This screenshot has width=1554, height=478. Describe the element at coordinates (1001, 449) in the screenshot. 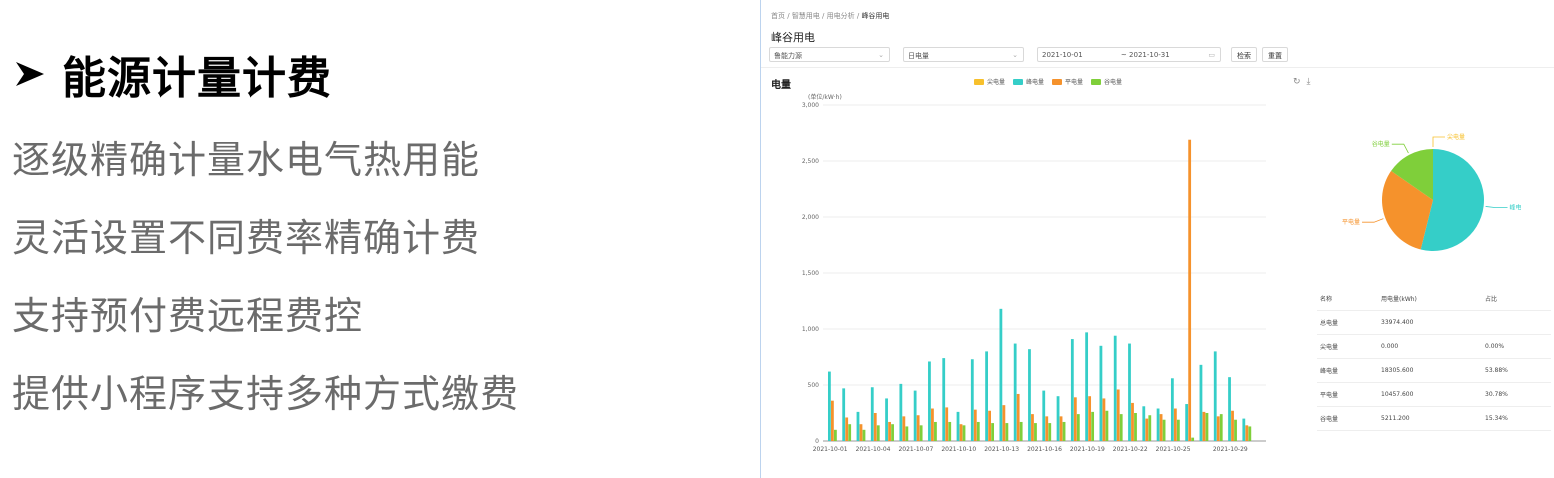

I see `x-tick-label: 2021-10-13` at that location.